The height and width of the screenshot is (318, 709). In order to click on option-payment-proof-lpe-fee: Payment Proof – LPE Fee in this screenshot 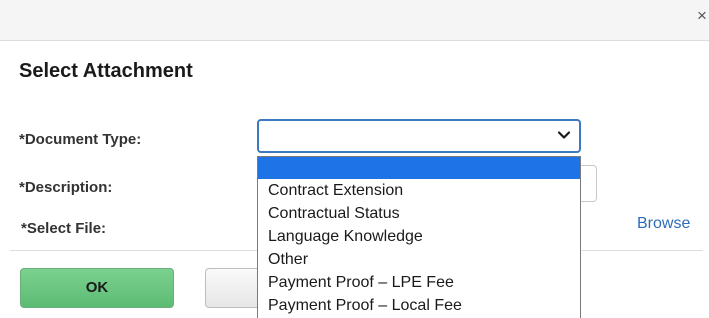, I will do `click(419, 282)`.